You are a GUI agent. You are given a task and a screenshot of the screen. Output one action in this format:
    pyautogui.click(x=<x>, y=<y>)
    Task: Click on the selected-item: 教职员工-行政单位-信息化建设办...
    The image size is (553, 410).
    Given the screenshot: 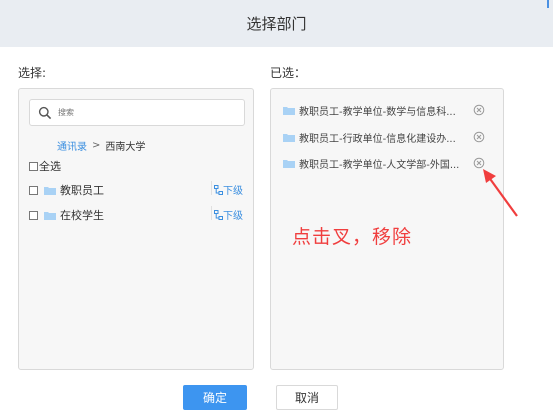 What is the action you would take?
    pyautogui.click(x=389, y=137)
    